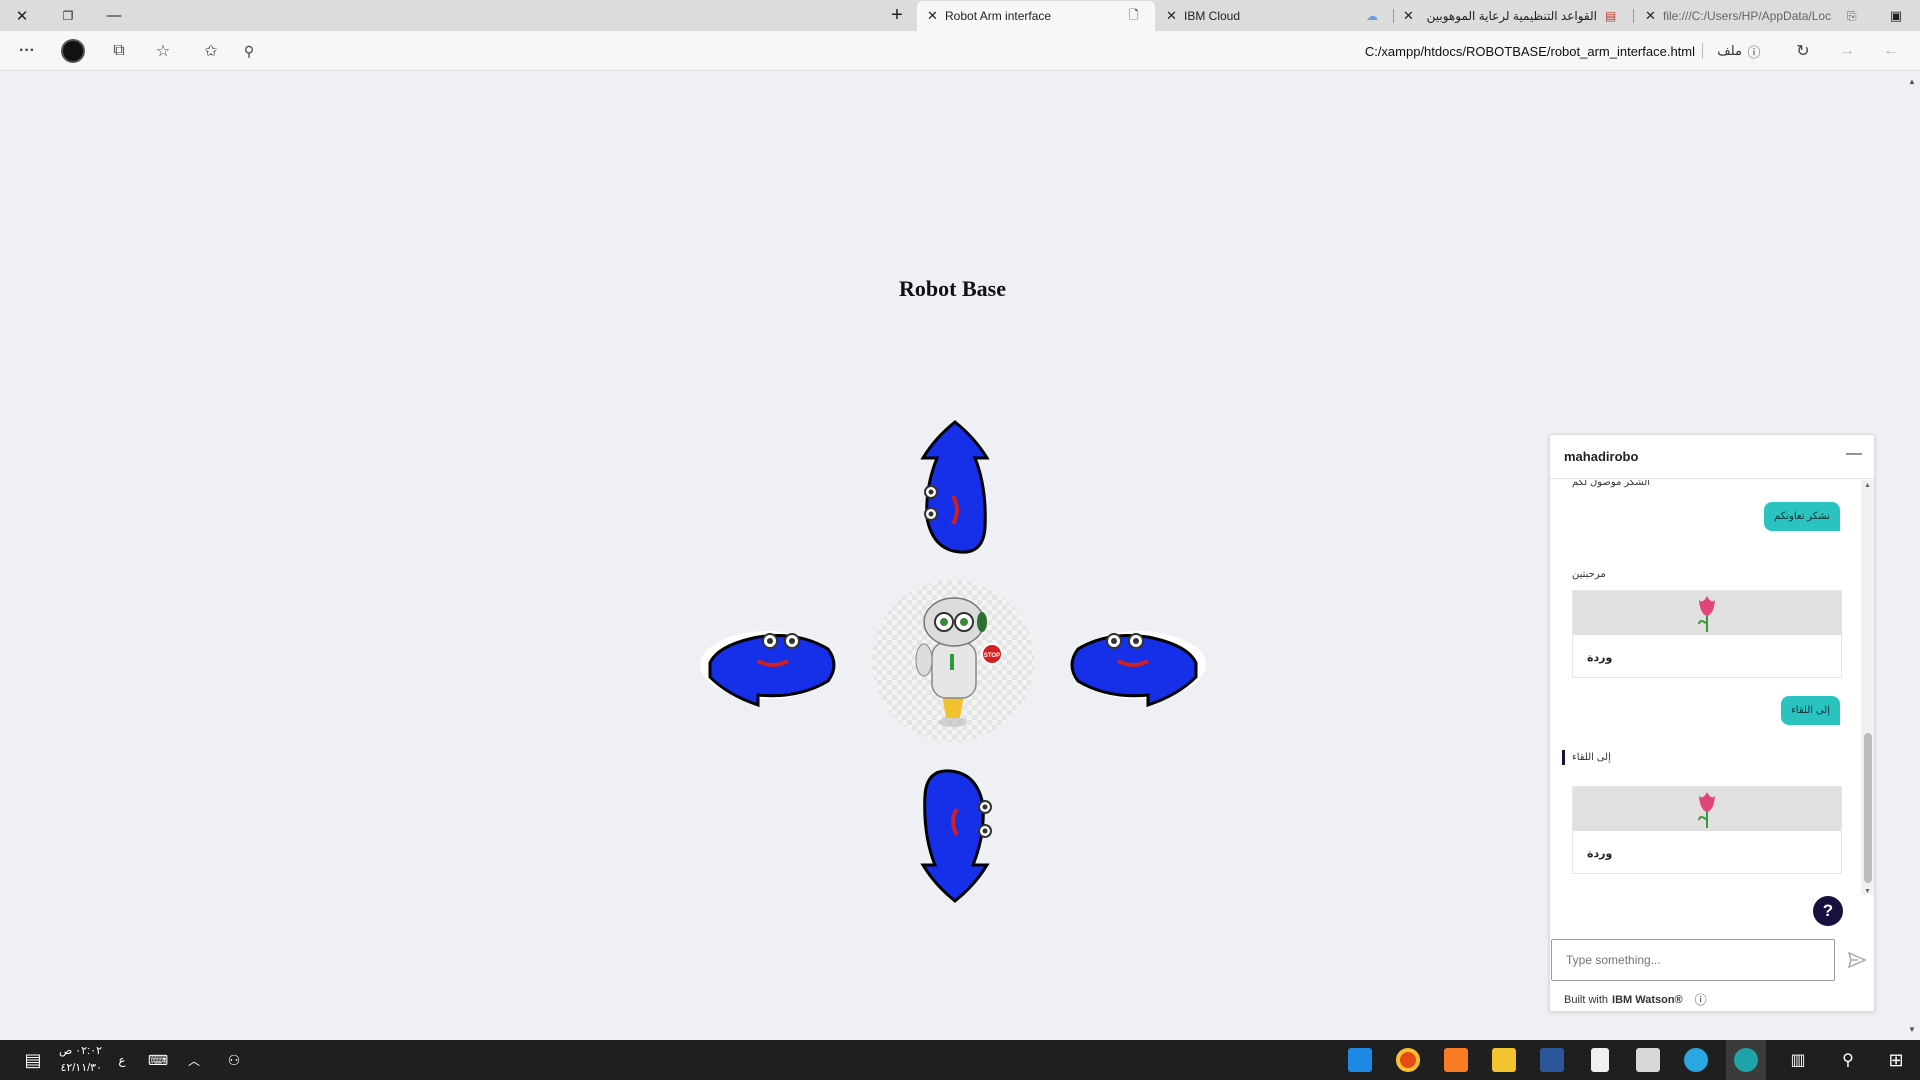  What do you see at coordinates (1852, 15) in the screenshot?
I see `file-icon: ⎘` at bounding box center [1852, 15].